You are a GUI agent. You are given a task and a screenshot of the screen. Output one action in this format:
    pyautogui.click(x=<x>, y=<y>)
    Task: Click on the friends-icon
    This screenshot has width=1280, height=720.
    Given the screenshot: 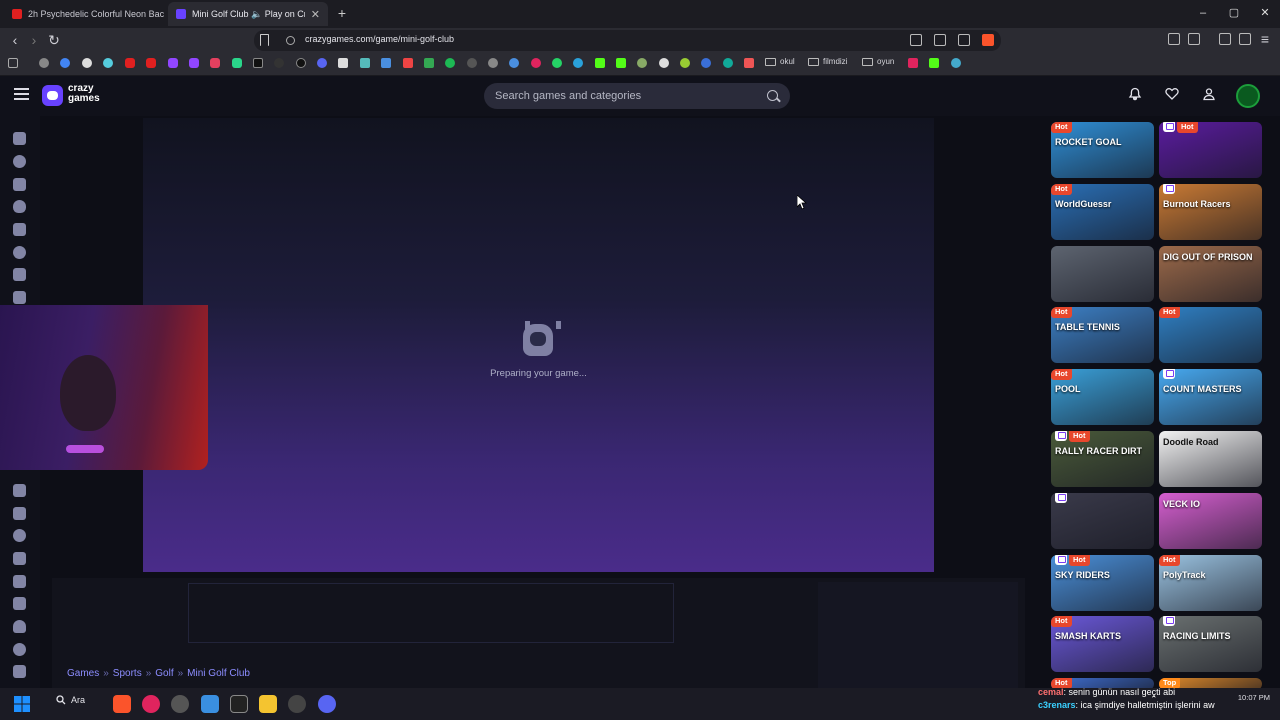 What is the action you would take?
    pyautogui.click(x=1209, y=96)
    